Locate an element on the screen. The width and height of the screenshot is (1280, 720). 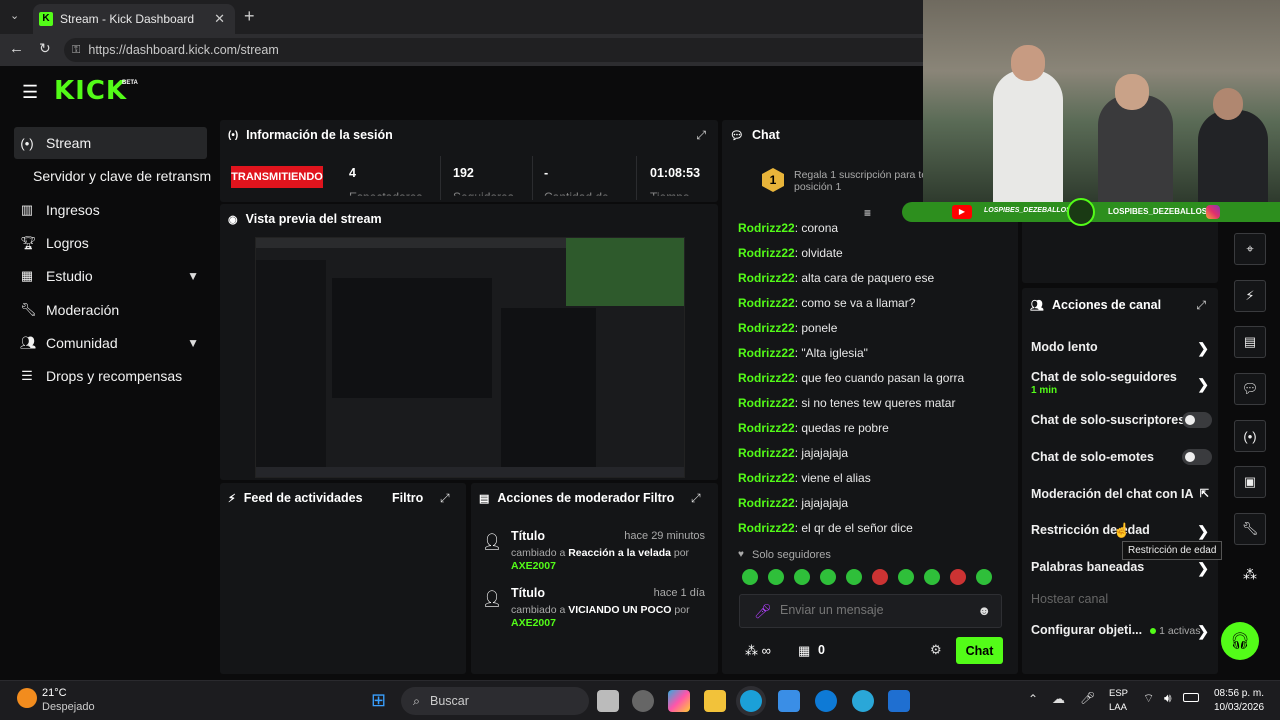
notes-button: ▤ is located at coordinates (1250, 342).